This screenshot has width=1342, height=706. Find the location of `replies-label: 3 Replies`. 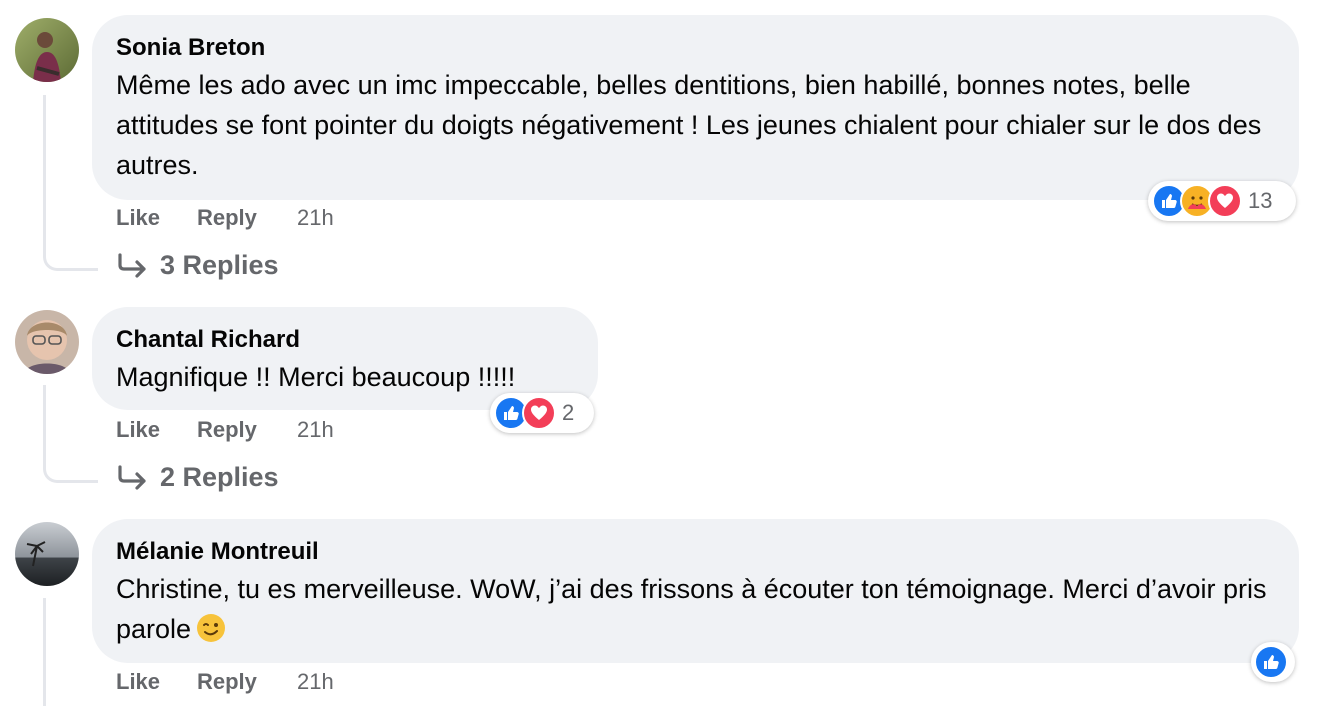

replies-label: 3 Replies is located at coordinates (219, 265).